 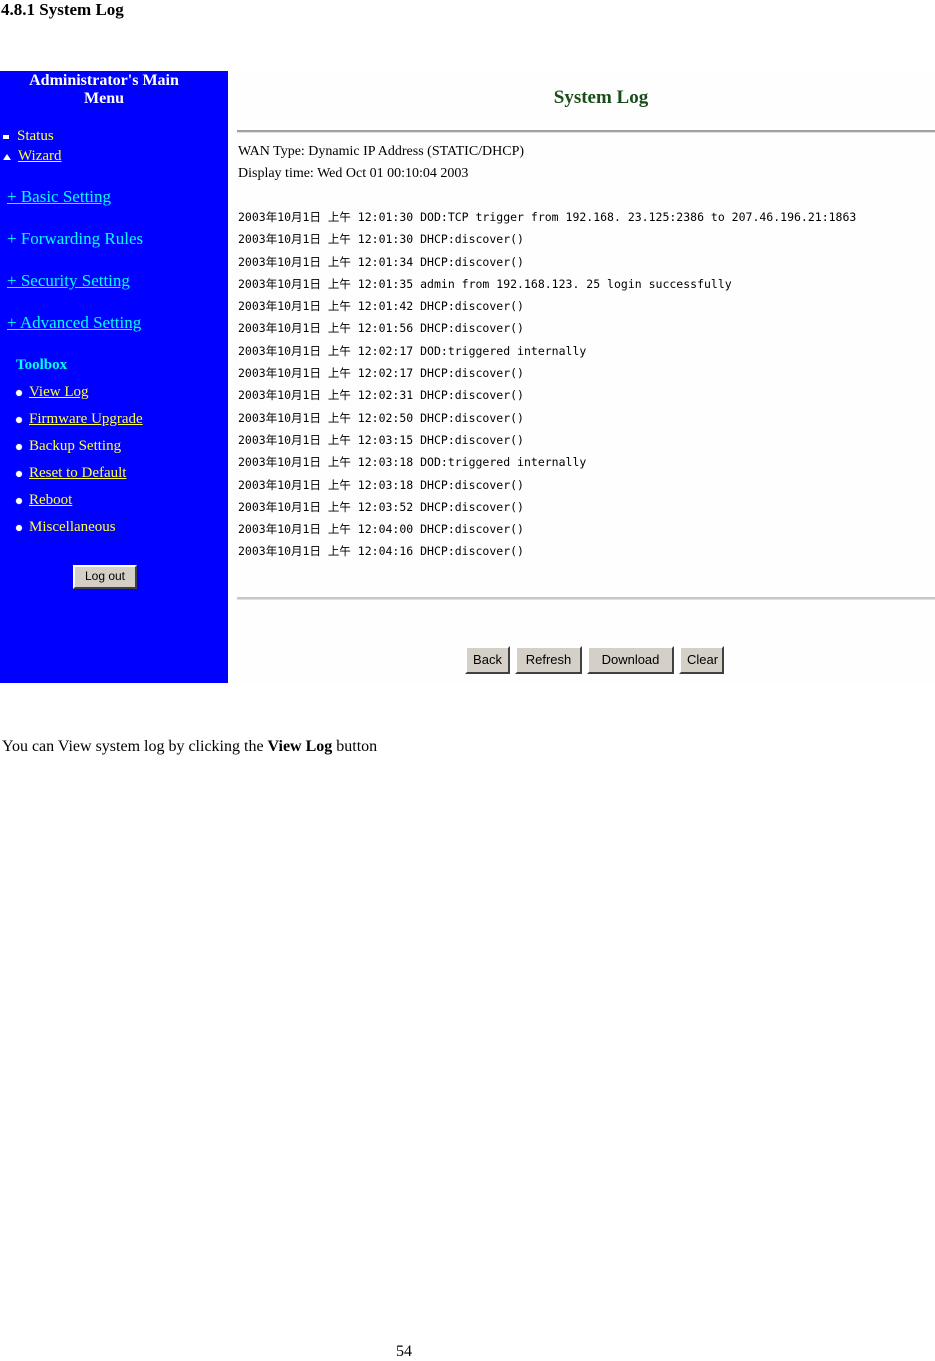 I want to click on sidebar-title: Administrator's Main Menu, so click(x=104, y=90).